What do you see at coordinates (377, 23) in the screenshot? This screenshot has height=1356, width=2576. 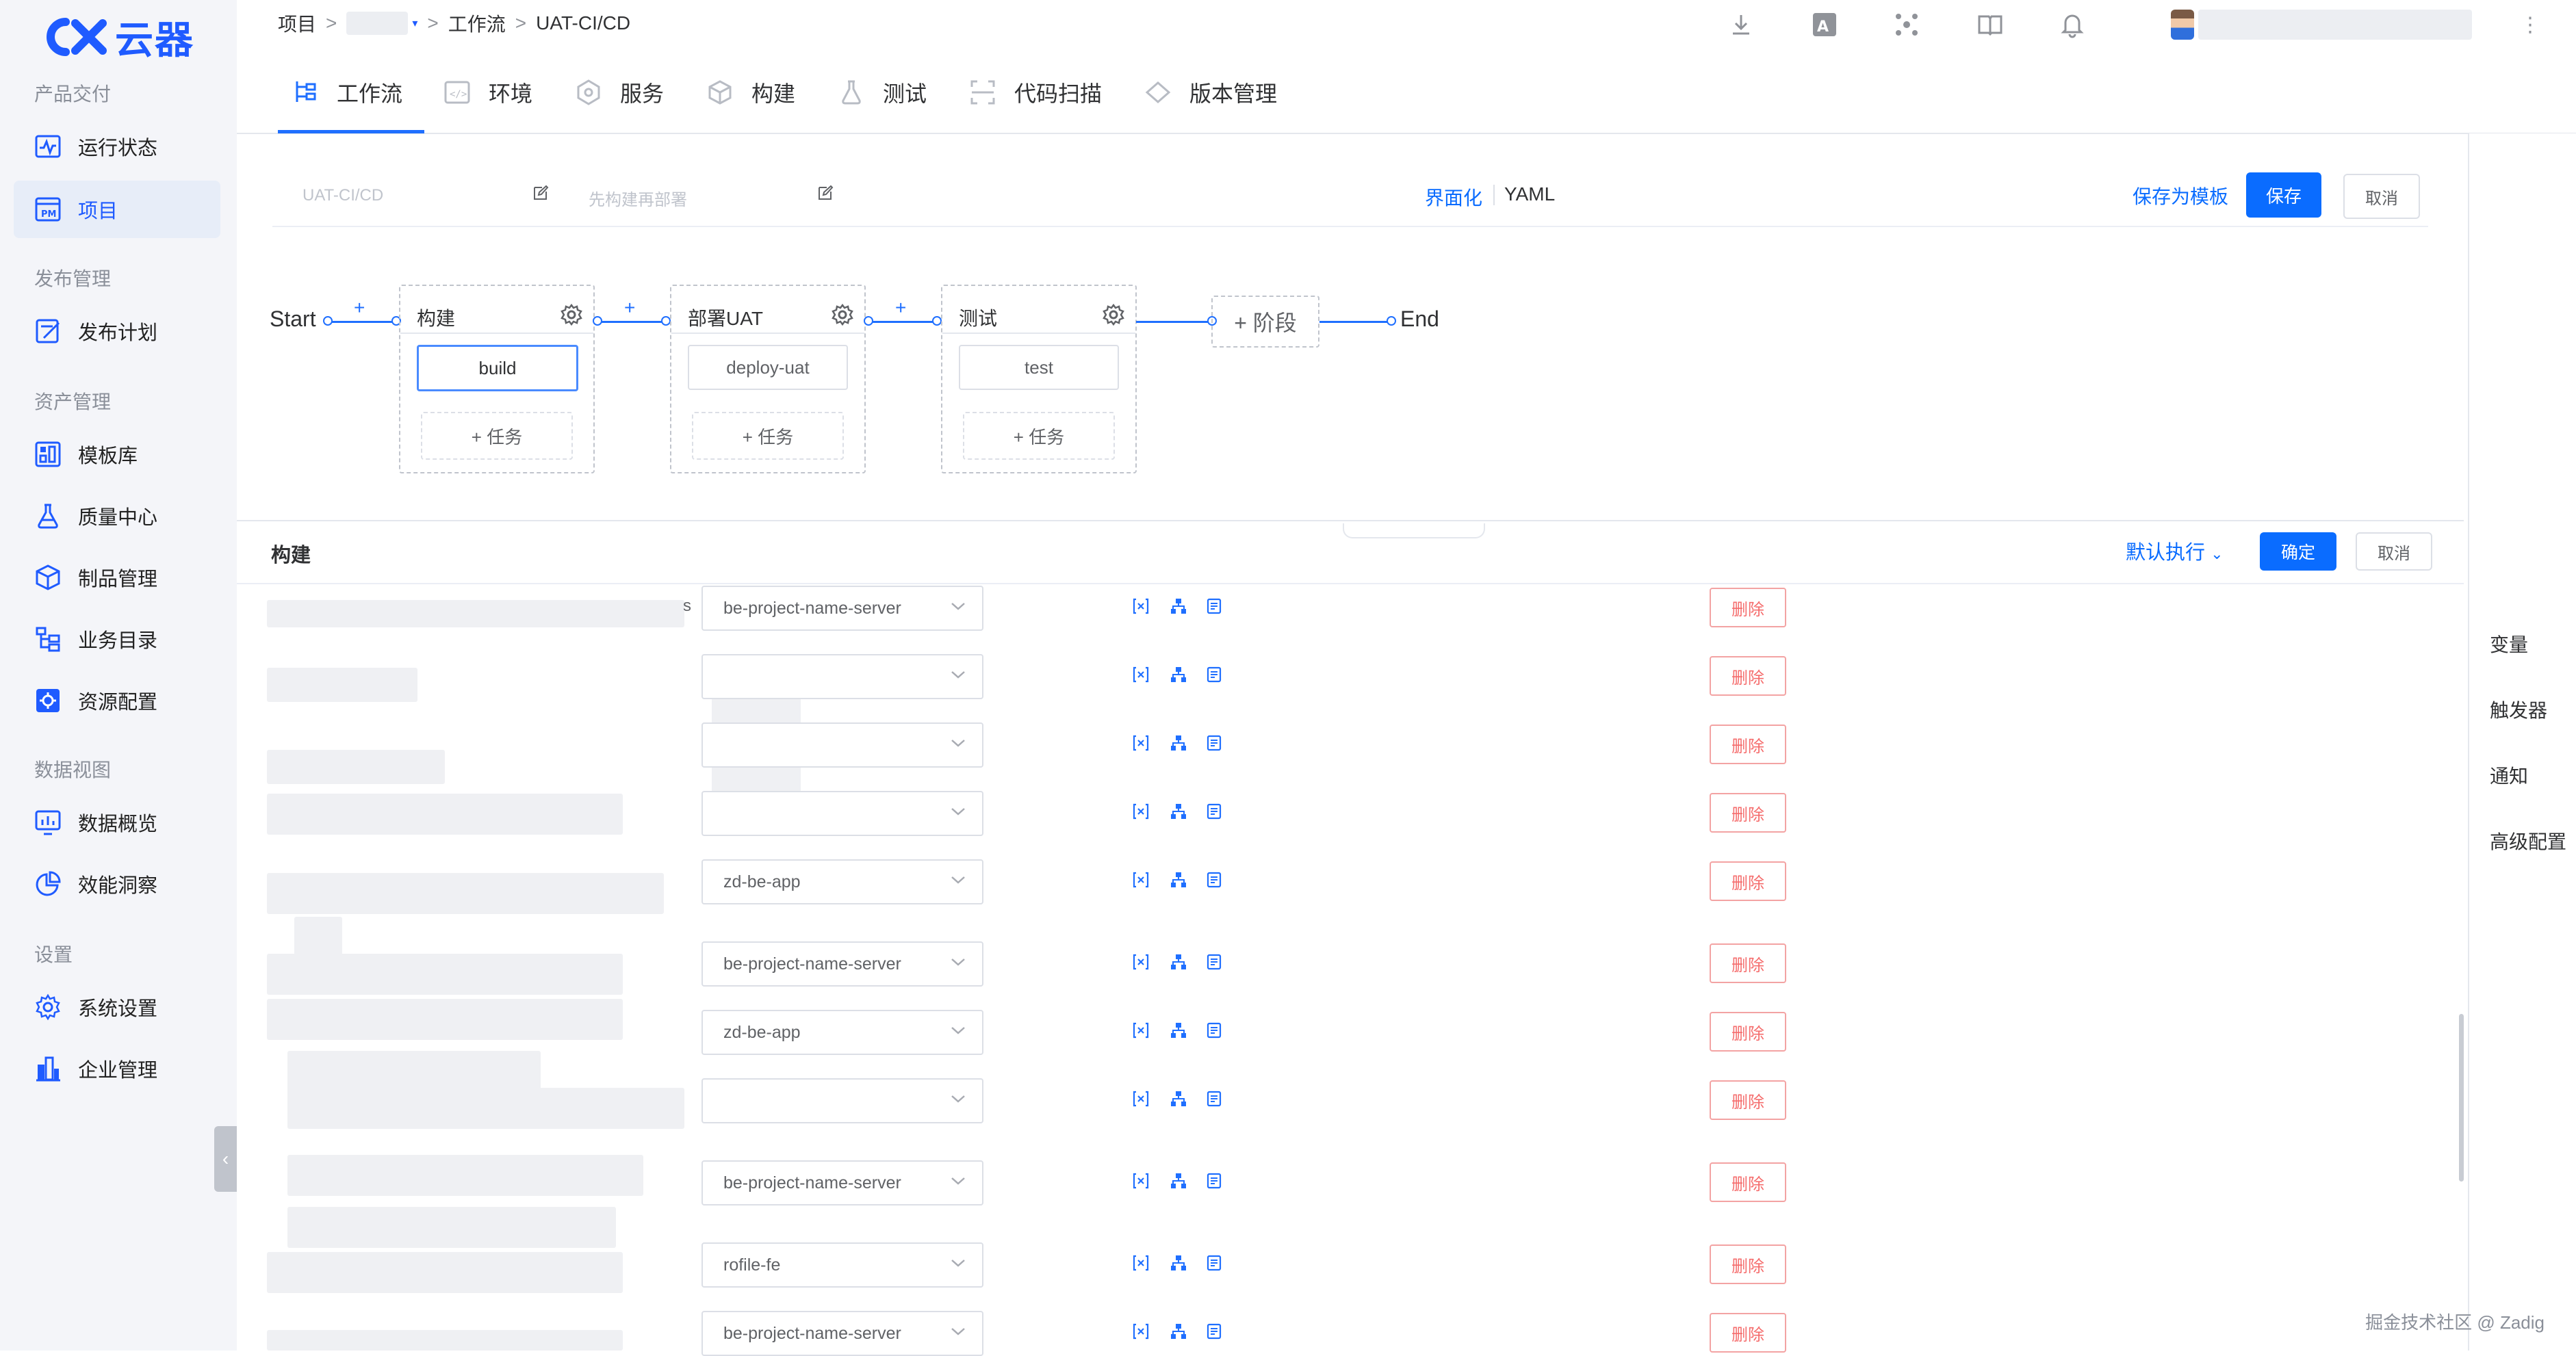 I see `breadcrumb-project-name-redacted` at bounding box center [377, 23].